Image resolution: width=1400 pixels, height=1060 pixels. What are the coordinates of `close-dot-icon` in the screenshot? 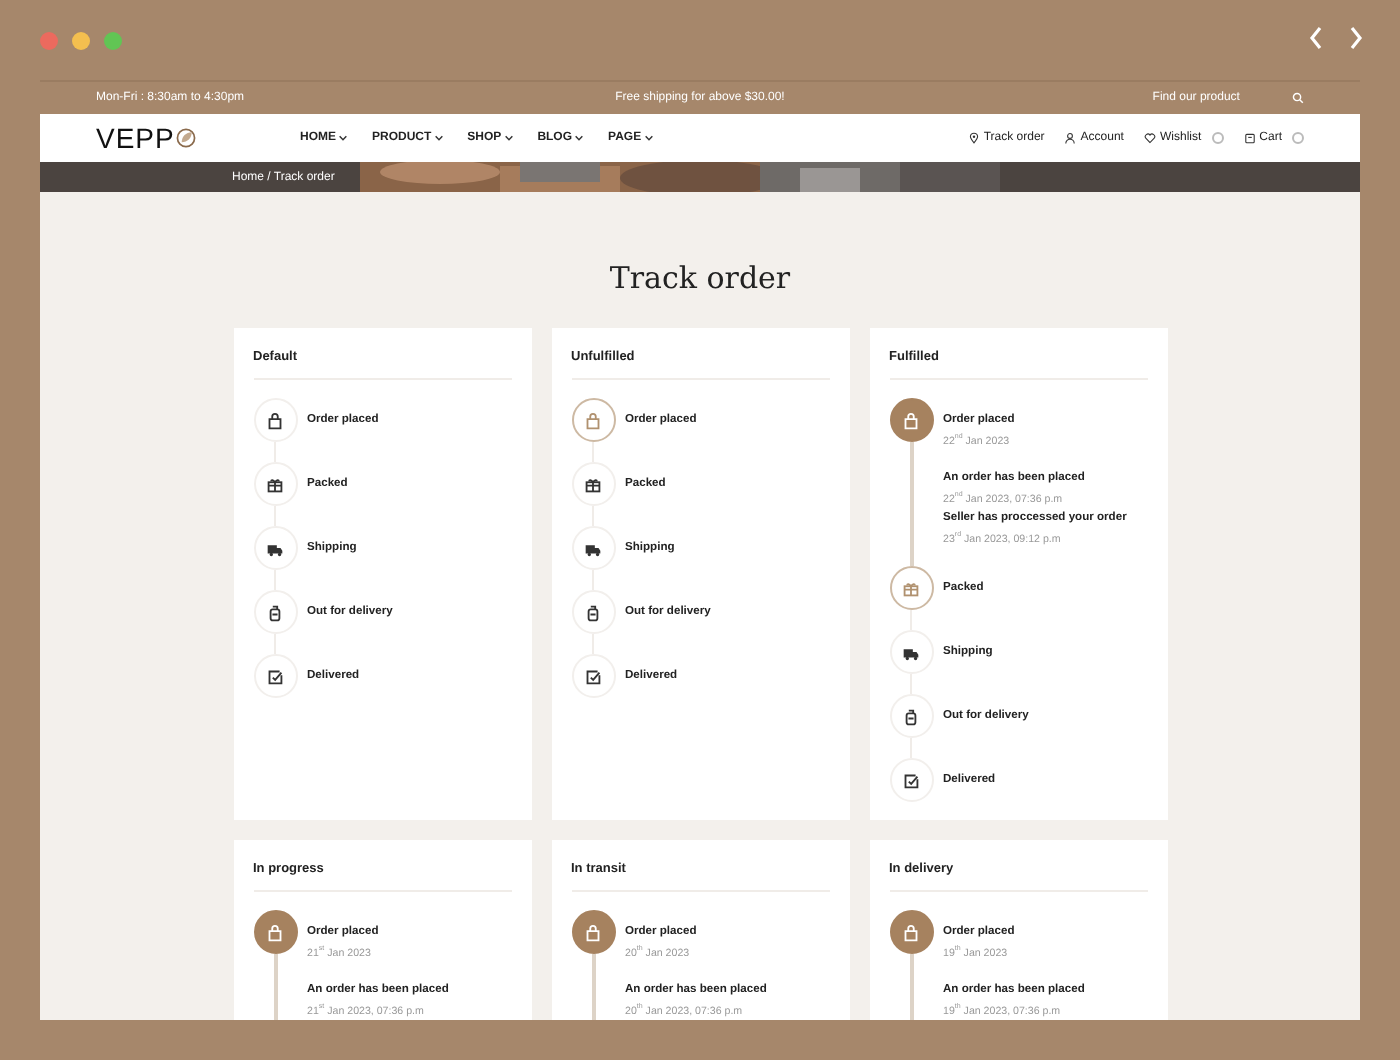 It's located at (49, 40).